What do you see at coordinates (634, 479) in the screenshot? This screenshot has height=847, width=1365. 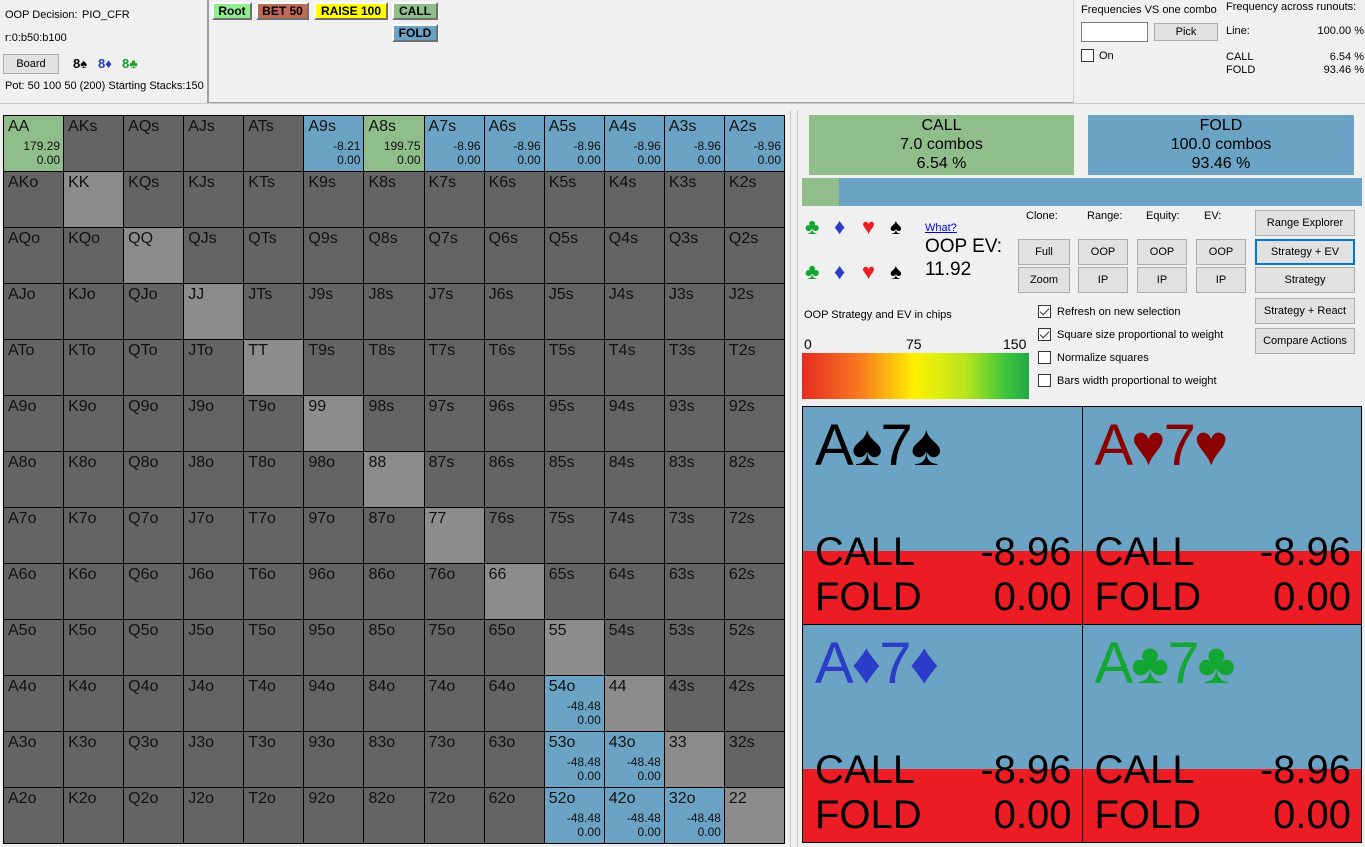 I see `hand-cell-84s: 84s` at bounding box center [634, 479].